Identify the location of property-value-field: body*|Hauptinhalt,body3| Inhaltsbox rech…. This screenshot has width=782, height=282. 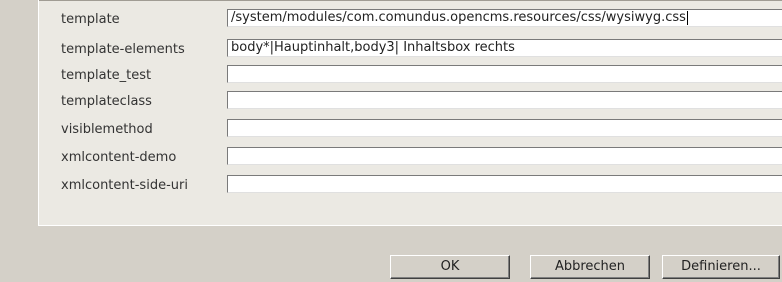
(504, 48).